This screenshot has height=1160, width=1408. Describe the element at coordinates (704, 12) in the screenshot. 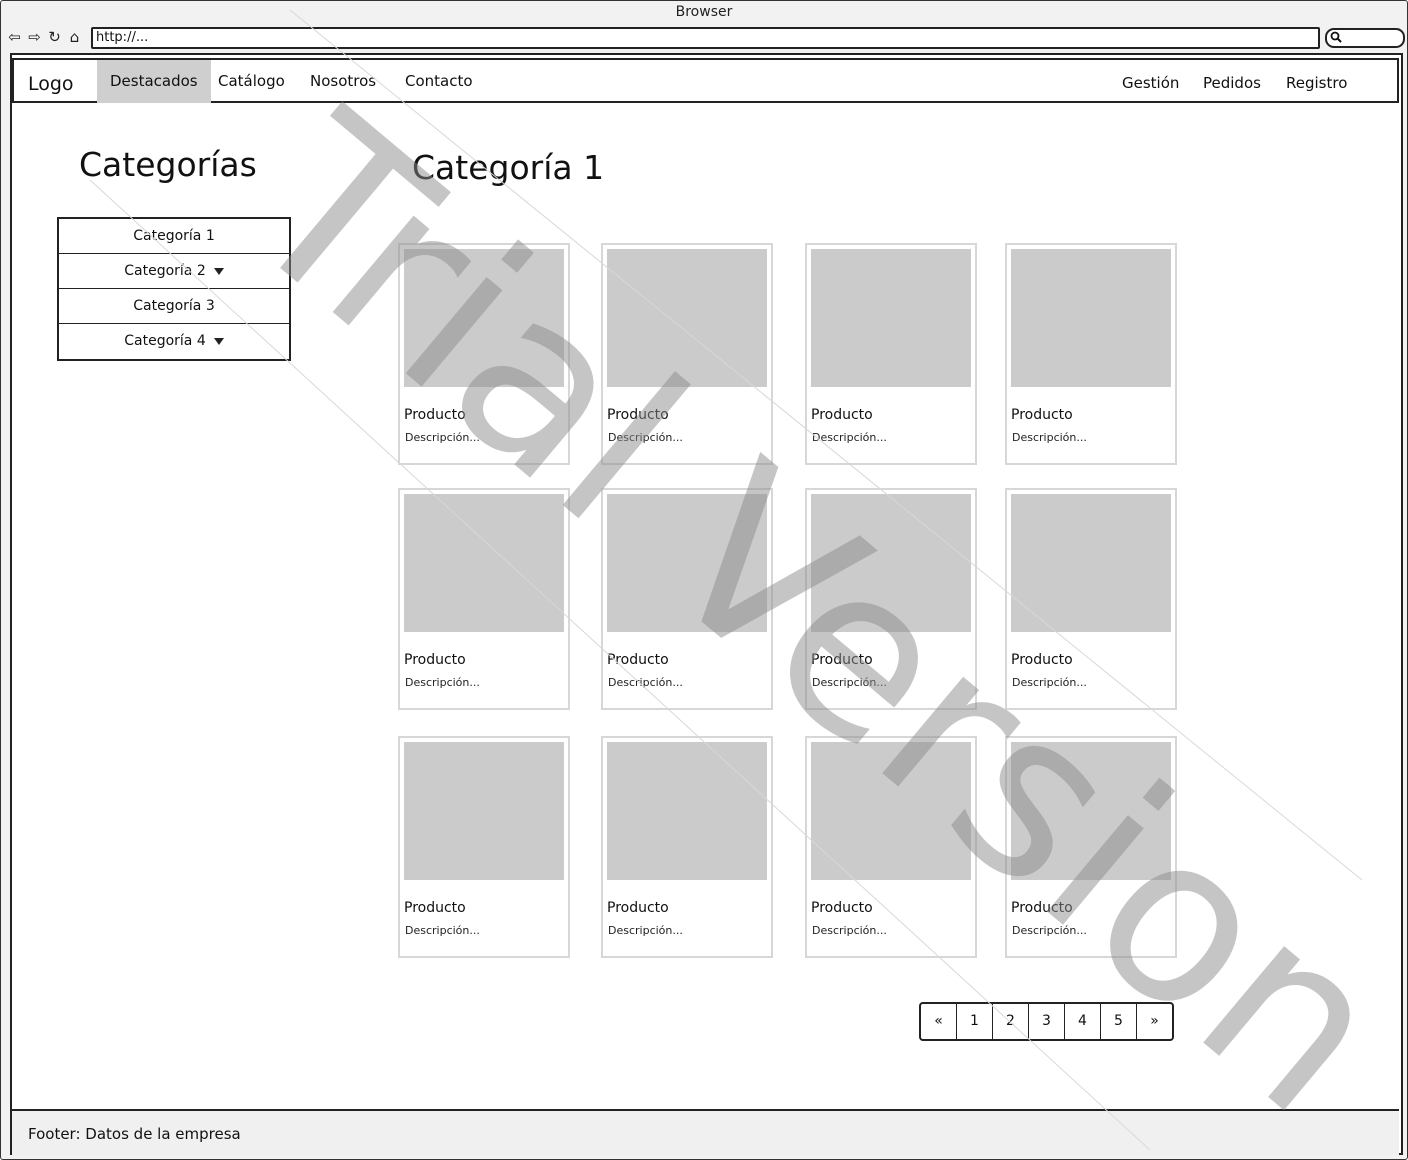

I see `browser-title: Browser` at that location.